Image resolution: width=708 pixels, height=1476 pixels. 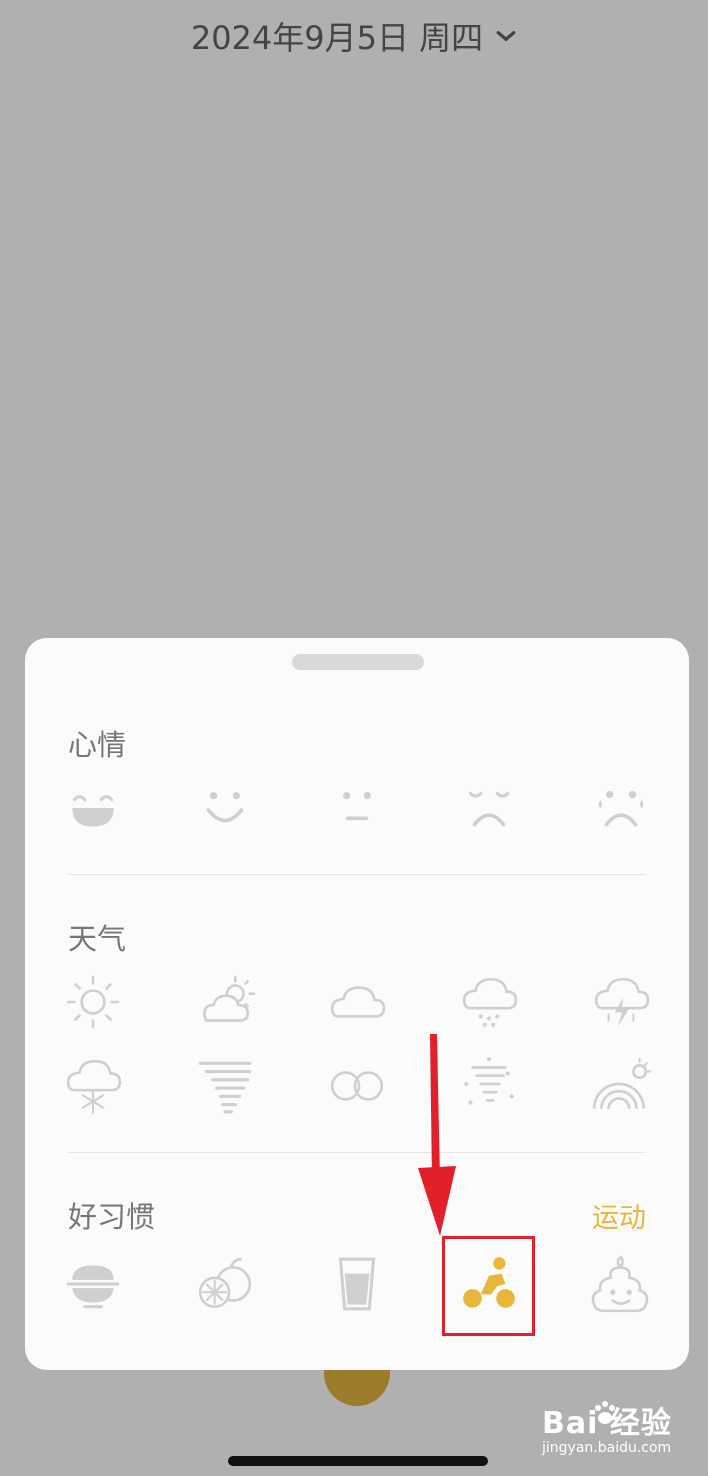 I want to click on fog-icon, so click(x=357, y=1086).